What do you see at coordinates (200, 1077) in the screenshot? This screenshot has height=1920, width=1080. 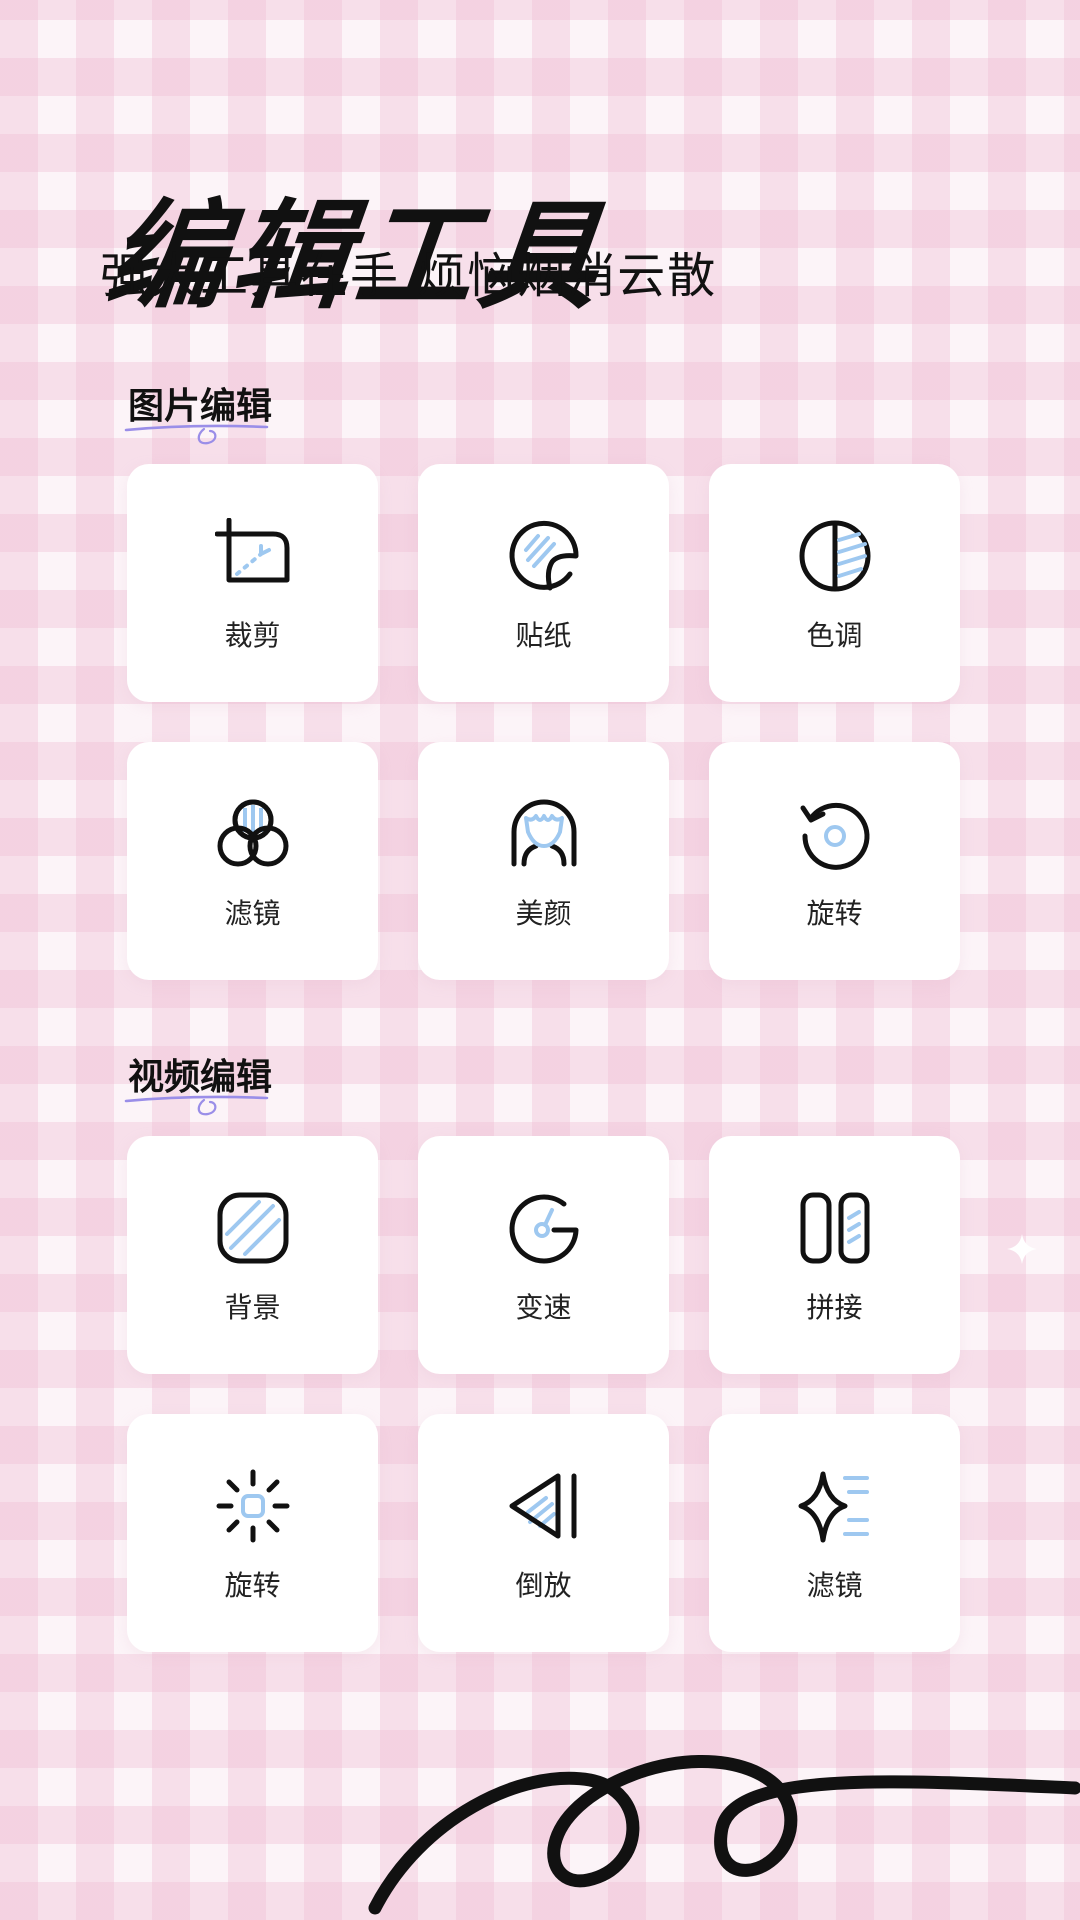 I see `section-title-video-edit: 视频编辑` at bounding box center [200, 1077].